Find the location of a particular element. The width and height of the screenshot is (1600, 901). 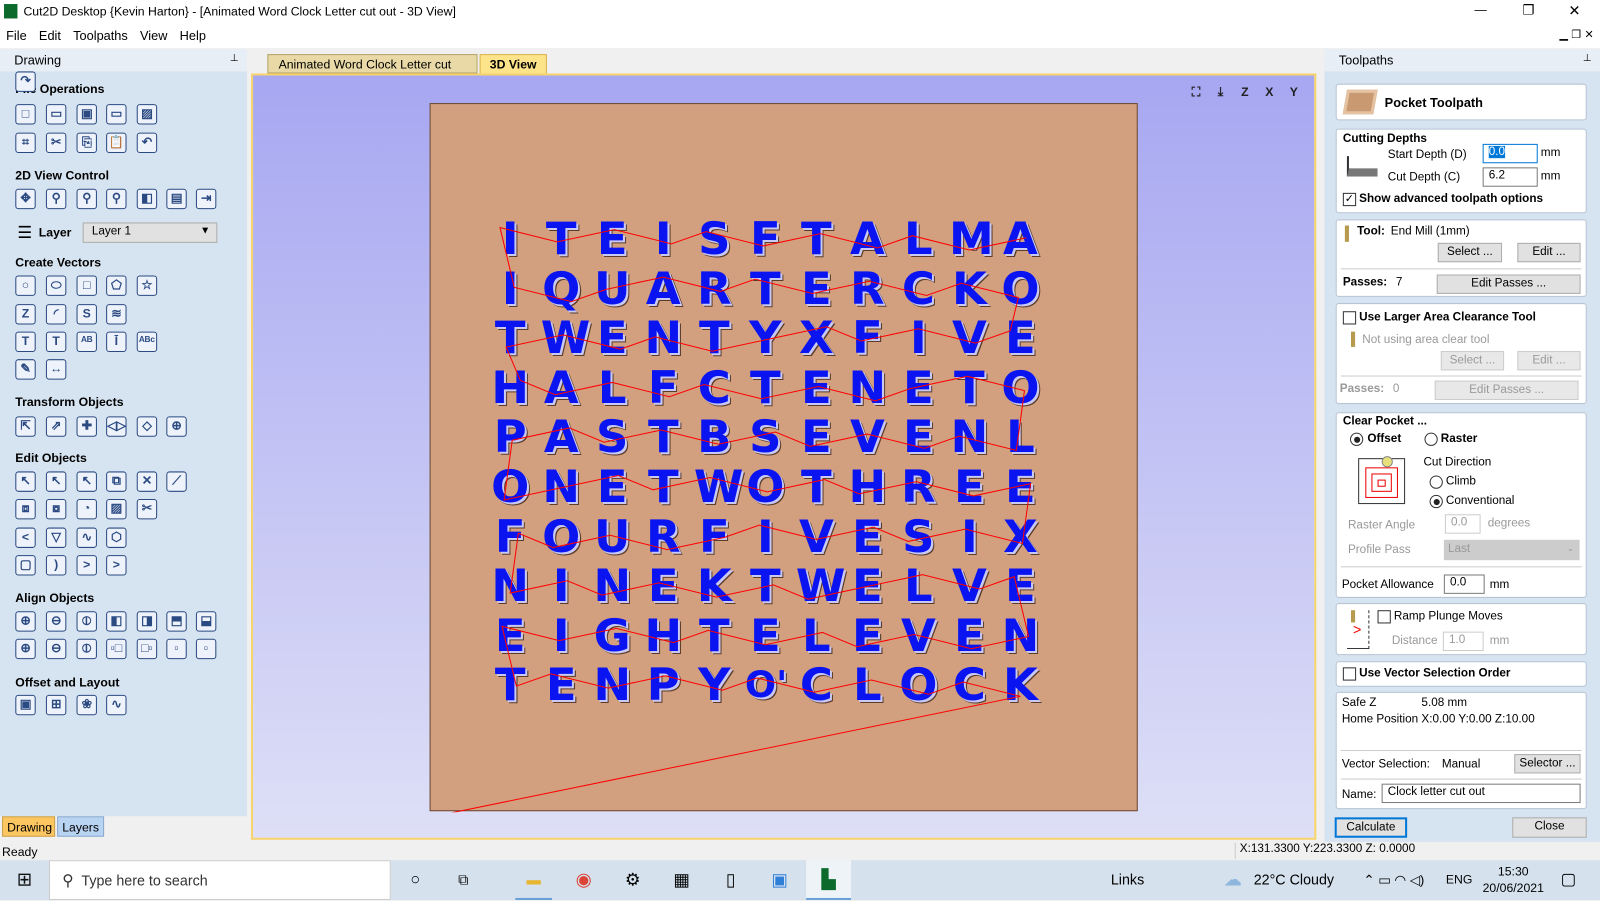

align-center-both-icon: ⊕ is located at coordinates (25, 621).